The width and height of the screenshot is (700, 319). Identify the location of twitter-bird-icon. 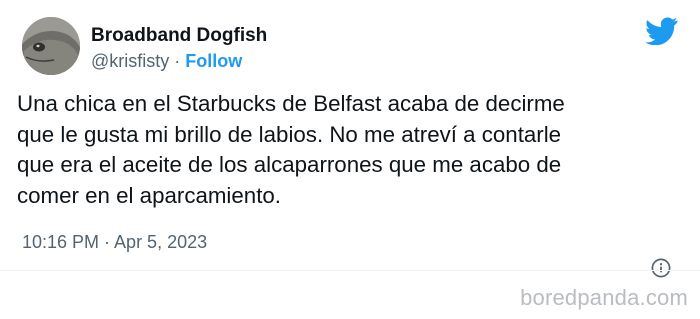
(661, 31).